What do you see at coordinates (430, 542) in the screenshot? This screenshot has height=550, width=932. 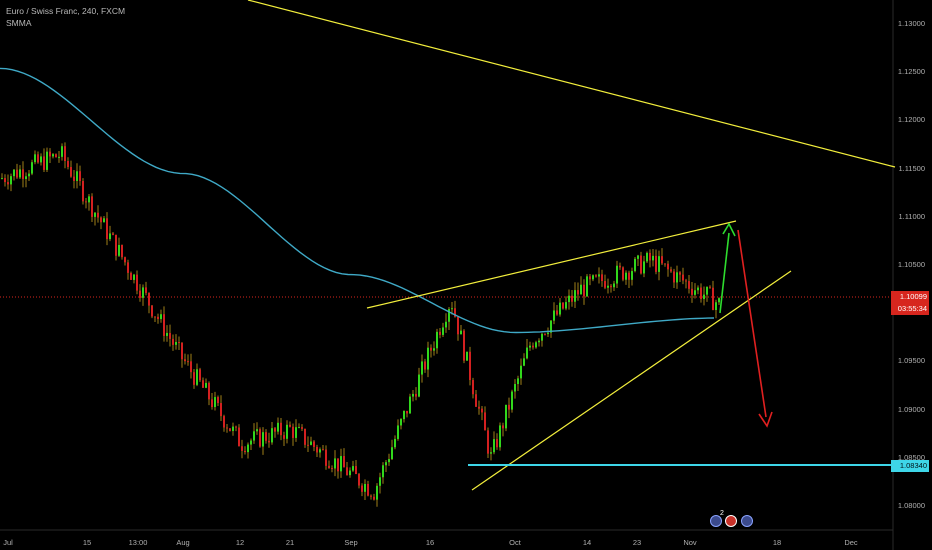 I see `time-tick-label: 16` at bounding box center [430, 542].